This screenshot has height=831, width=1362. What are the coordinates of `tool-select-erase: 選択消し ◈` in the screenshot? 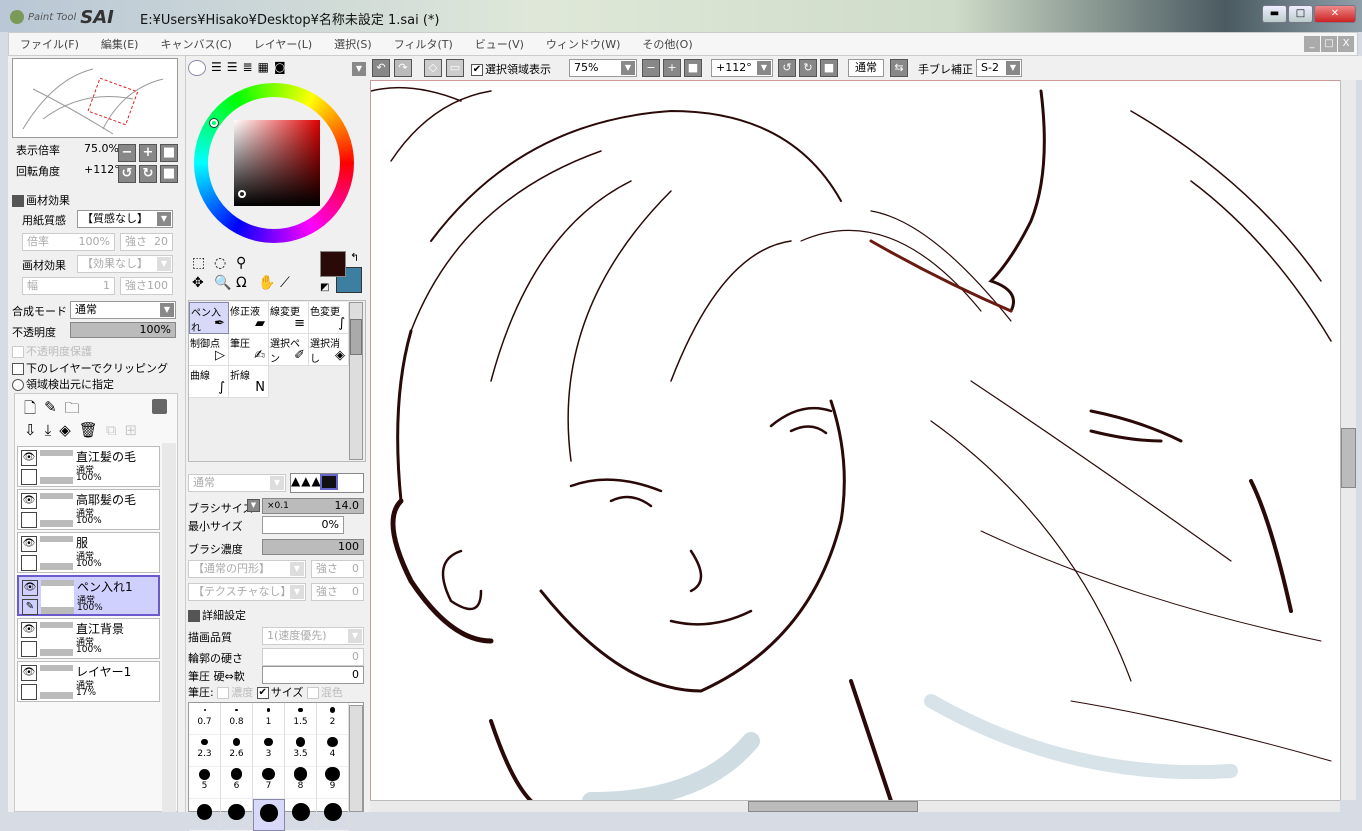 It's located at (329, 350).